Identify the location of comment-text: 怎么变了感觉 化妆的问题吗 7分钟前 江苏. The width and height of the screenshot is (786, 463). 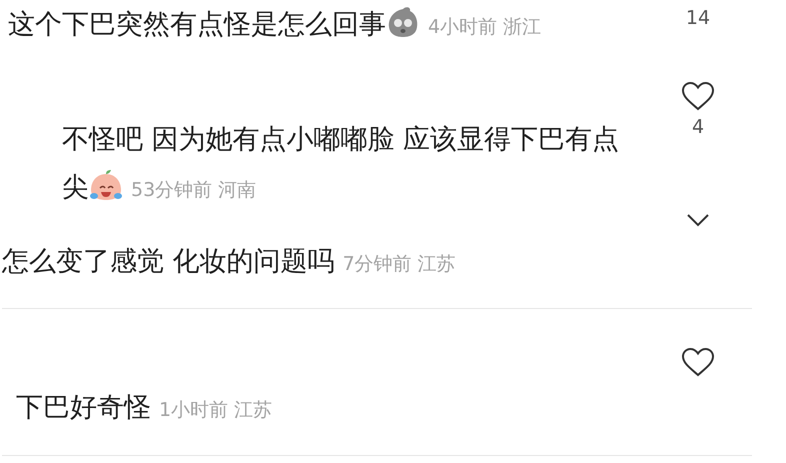
(228, 262).